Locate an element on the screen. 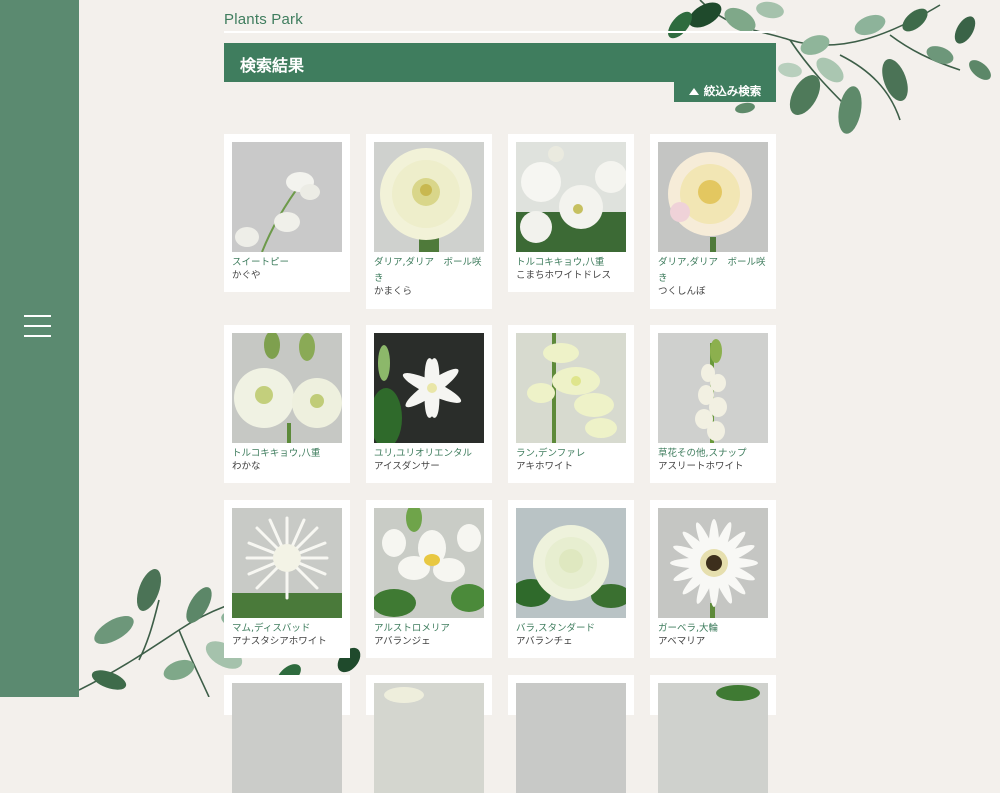 Image resolution: width=1000 pixels, height=793 pixels. filter-search-label: 絞込み検索 is located at coordinates (732, 91).